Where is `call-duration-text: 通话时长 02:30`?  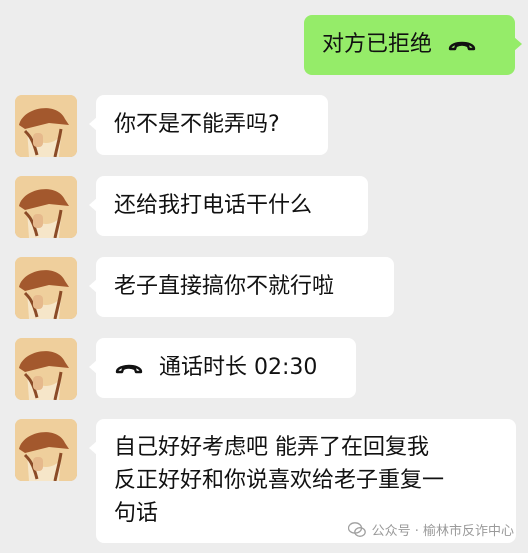
call-duration-text: 通话时长 02:30 is located at coordinates (238, 367).